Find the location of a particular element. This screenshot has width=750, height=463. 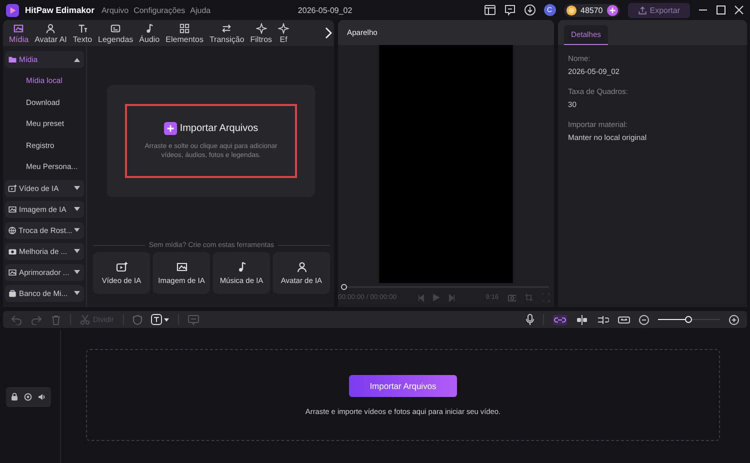

media-tab: Texto is located at coordinates (83, 33).